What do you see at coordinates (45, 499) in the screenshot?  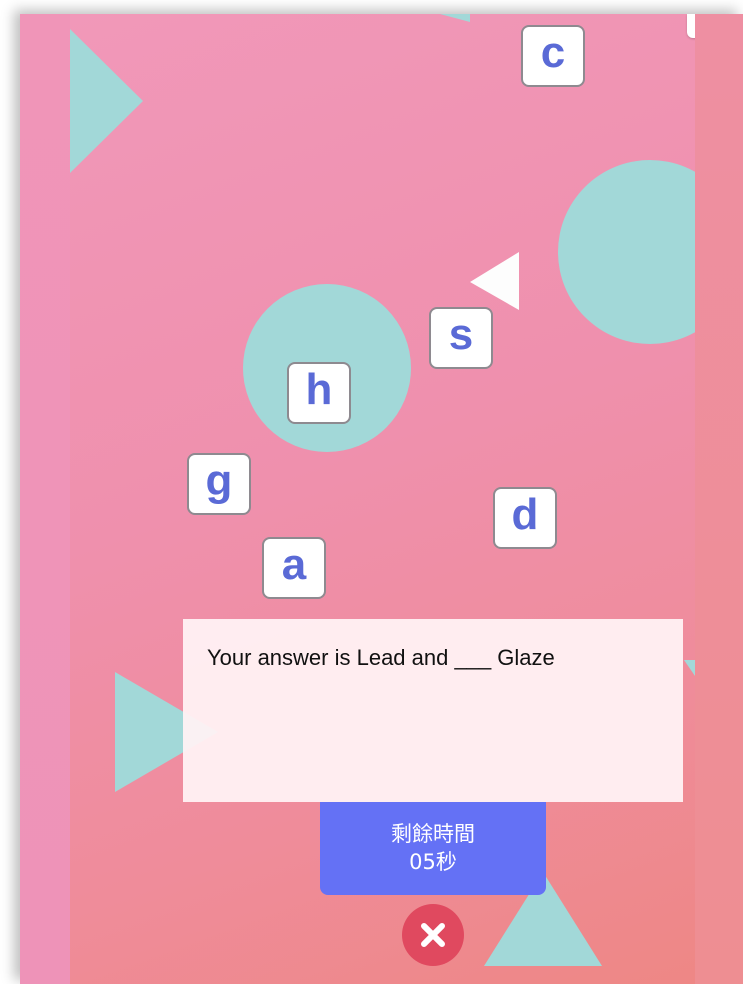 I see `left-margin-strip` at bounding box center [45, 499].